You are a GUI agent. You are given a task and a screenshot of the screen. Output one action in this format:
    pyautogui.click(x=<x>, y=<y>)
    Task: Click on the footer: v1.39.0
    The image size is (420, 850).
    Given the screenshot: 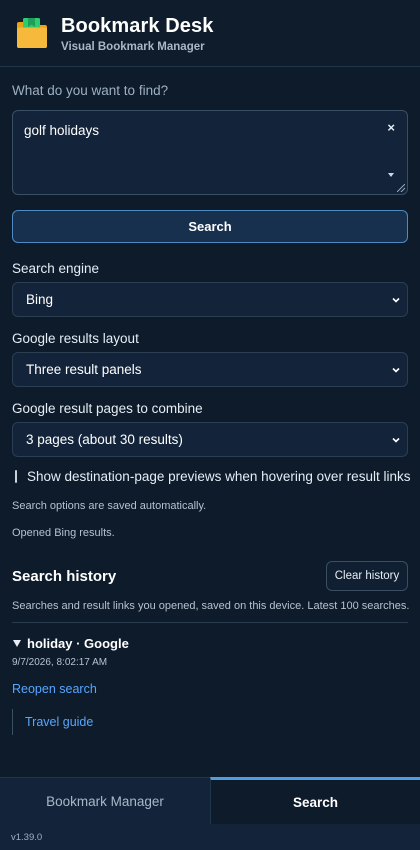 What is the action you would take?
    pyautogui.click(x=210, y=837)
    